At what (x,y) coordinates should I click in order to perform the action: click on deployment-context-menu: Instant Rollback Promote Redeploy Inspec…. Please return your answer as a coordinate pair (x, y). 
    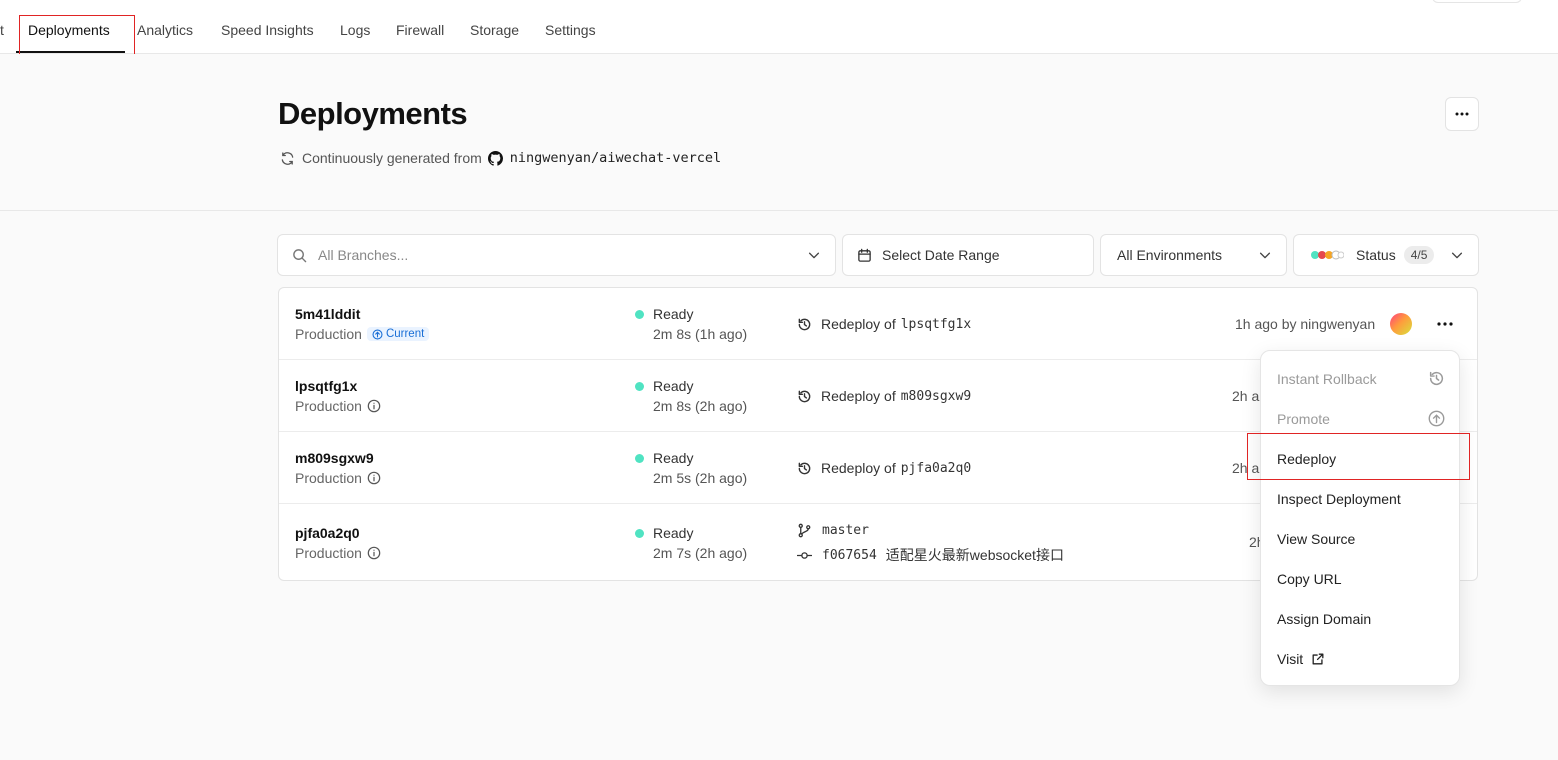
    Looking at the image, I should click on (1360, 518).